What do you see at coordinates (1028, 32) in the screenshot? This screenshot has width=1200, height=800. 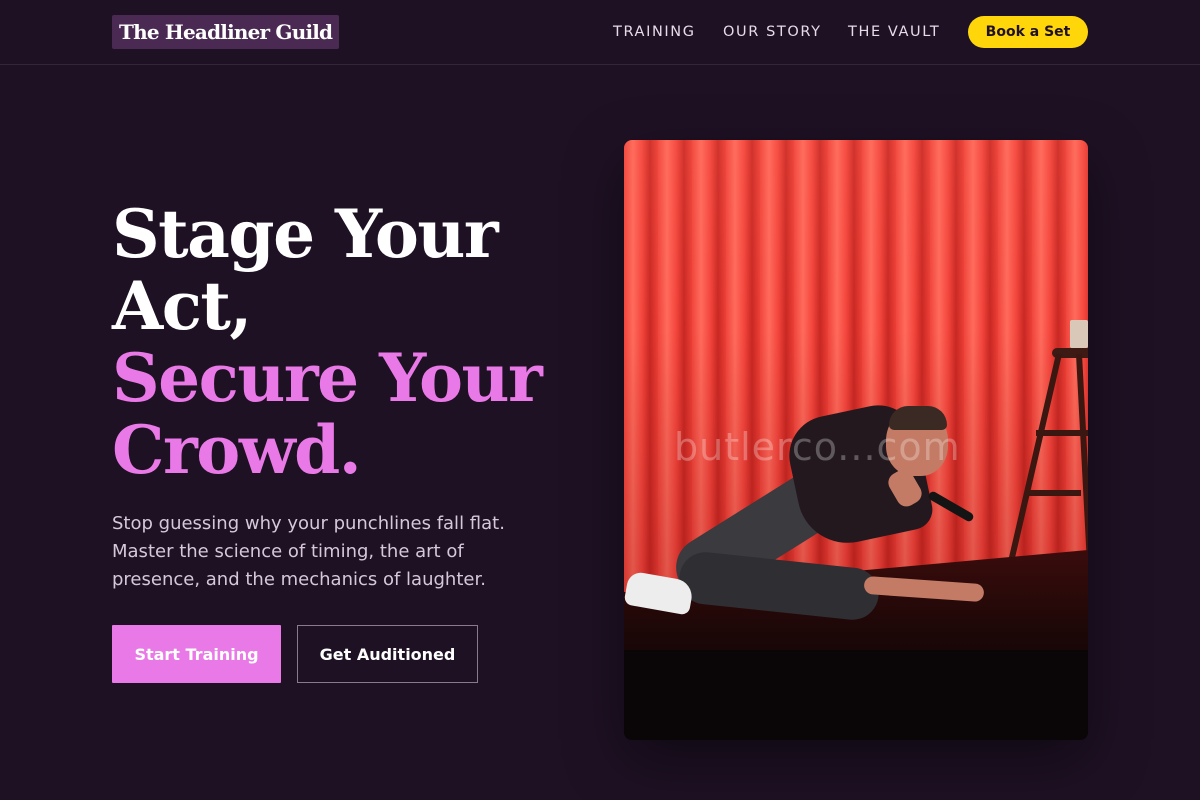 I see `book-a-set-button: Book a Set` at bounding box center [1028, 32].